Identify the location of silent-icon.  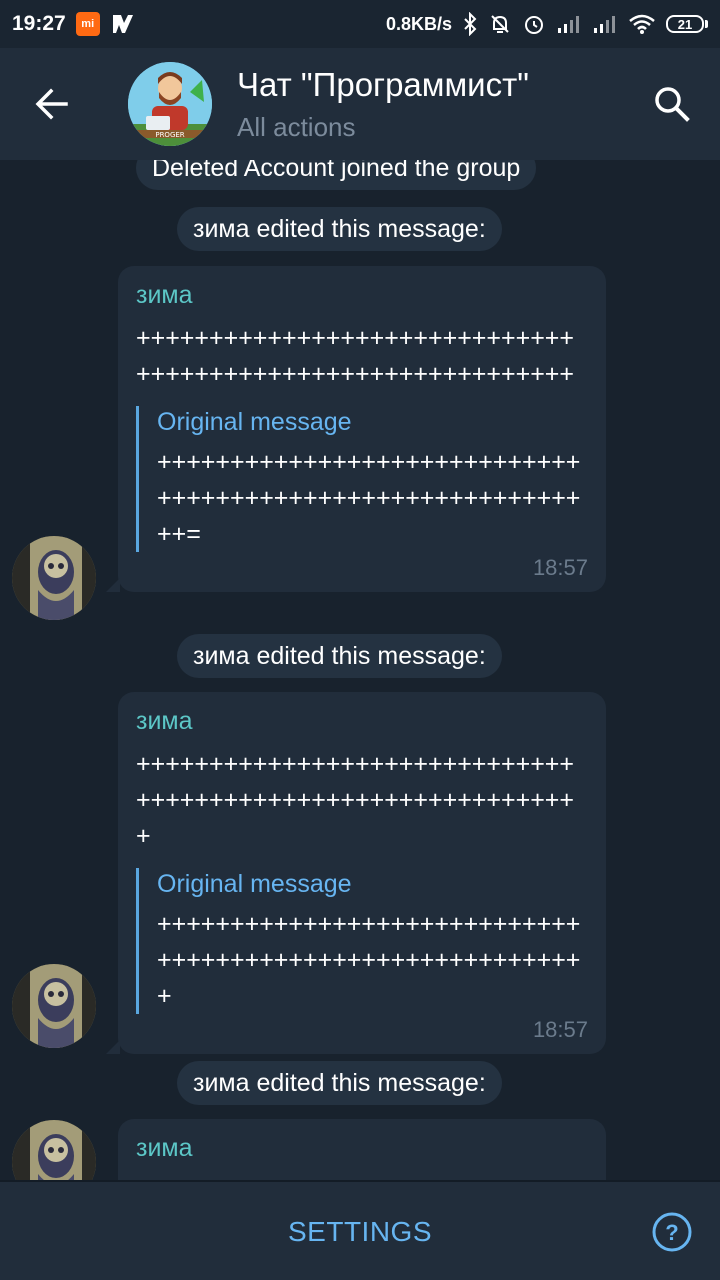
(500, 24).